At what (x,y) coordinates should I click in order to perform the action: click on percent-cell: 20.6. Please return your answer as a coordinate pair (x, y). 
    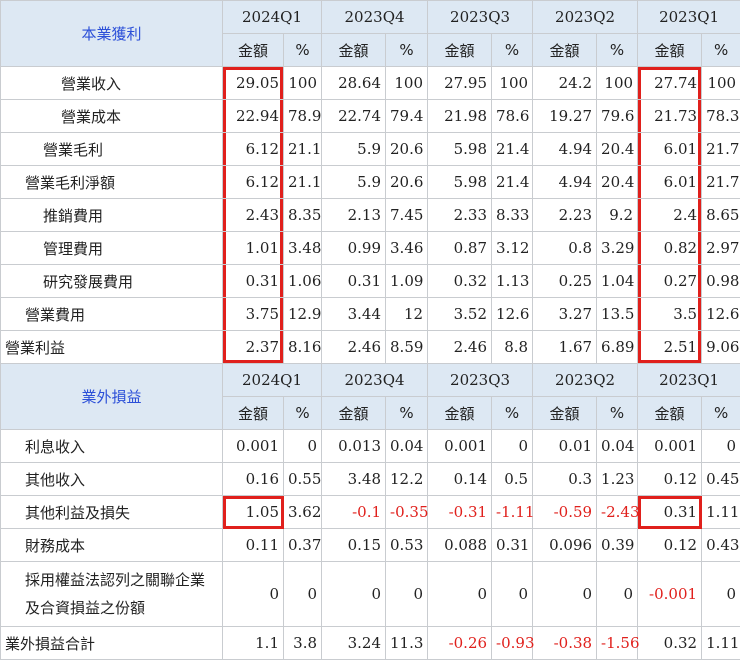
    Looking at the image, I should click on (407, 182).